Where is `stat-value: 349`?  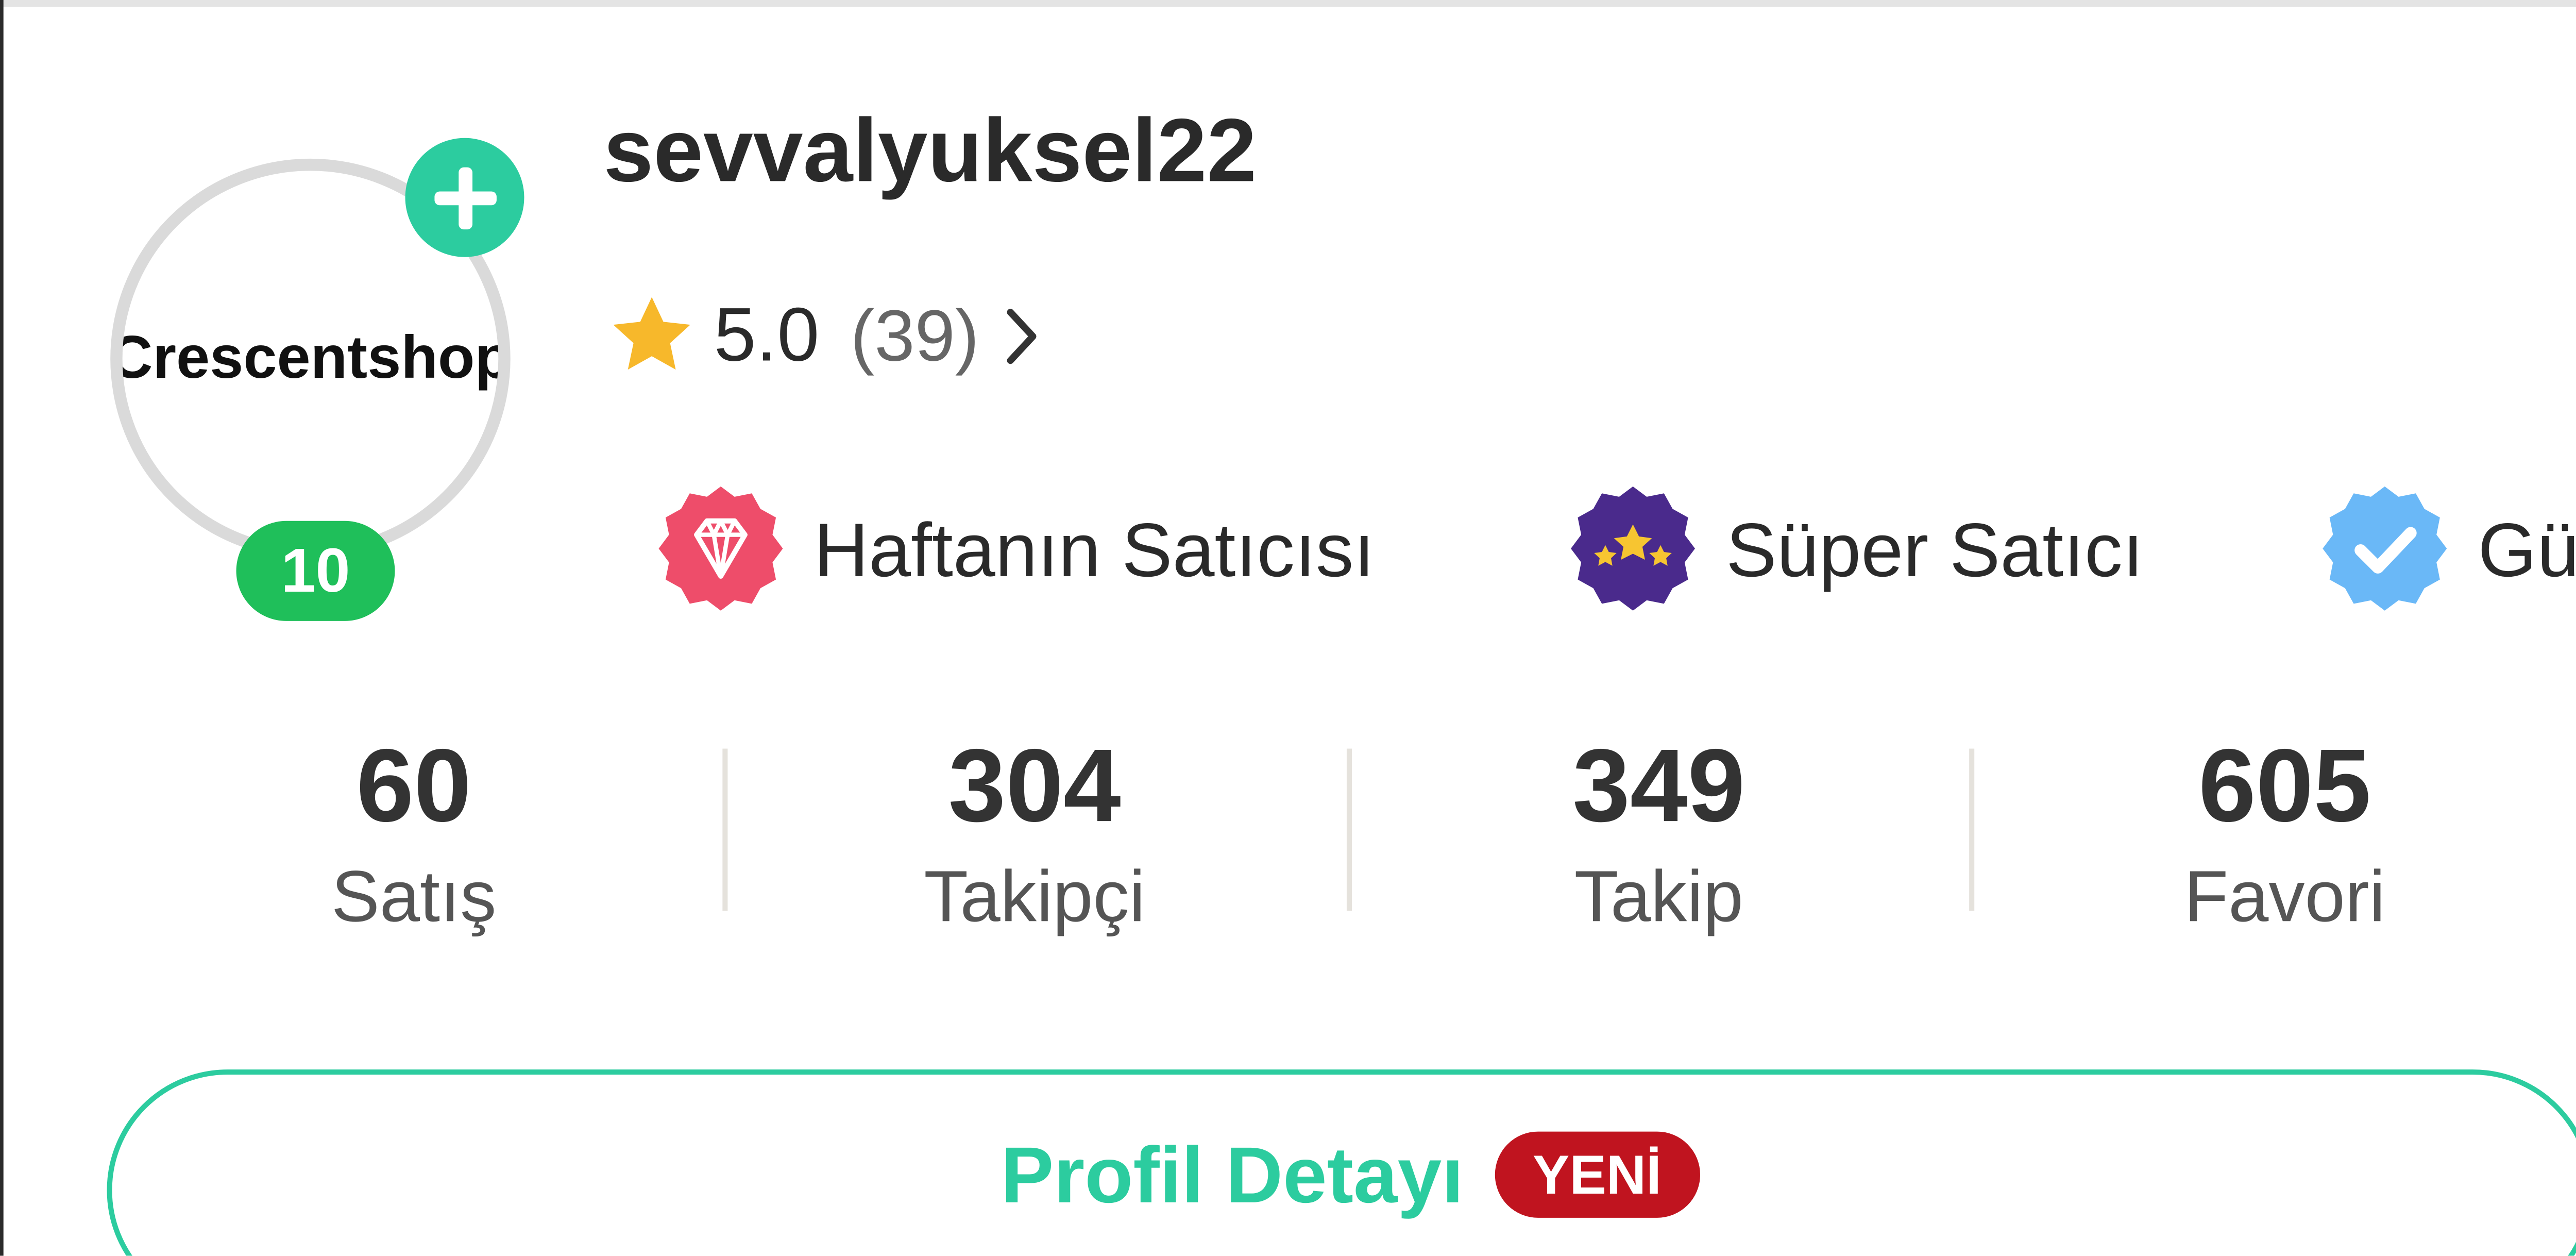
stat-value: 349 is located at coordinates (1659, 786).